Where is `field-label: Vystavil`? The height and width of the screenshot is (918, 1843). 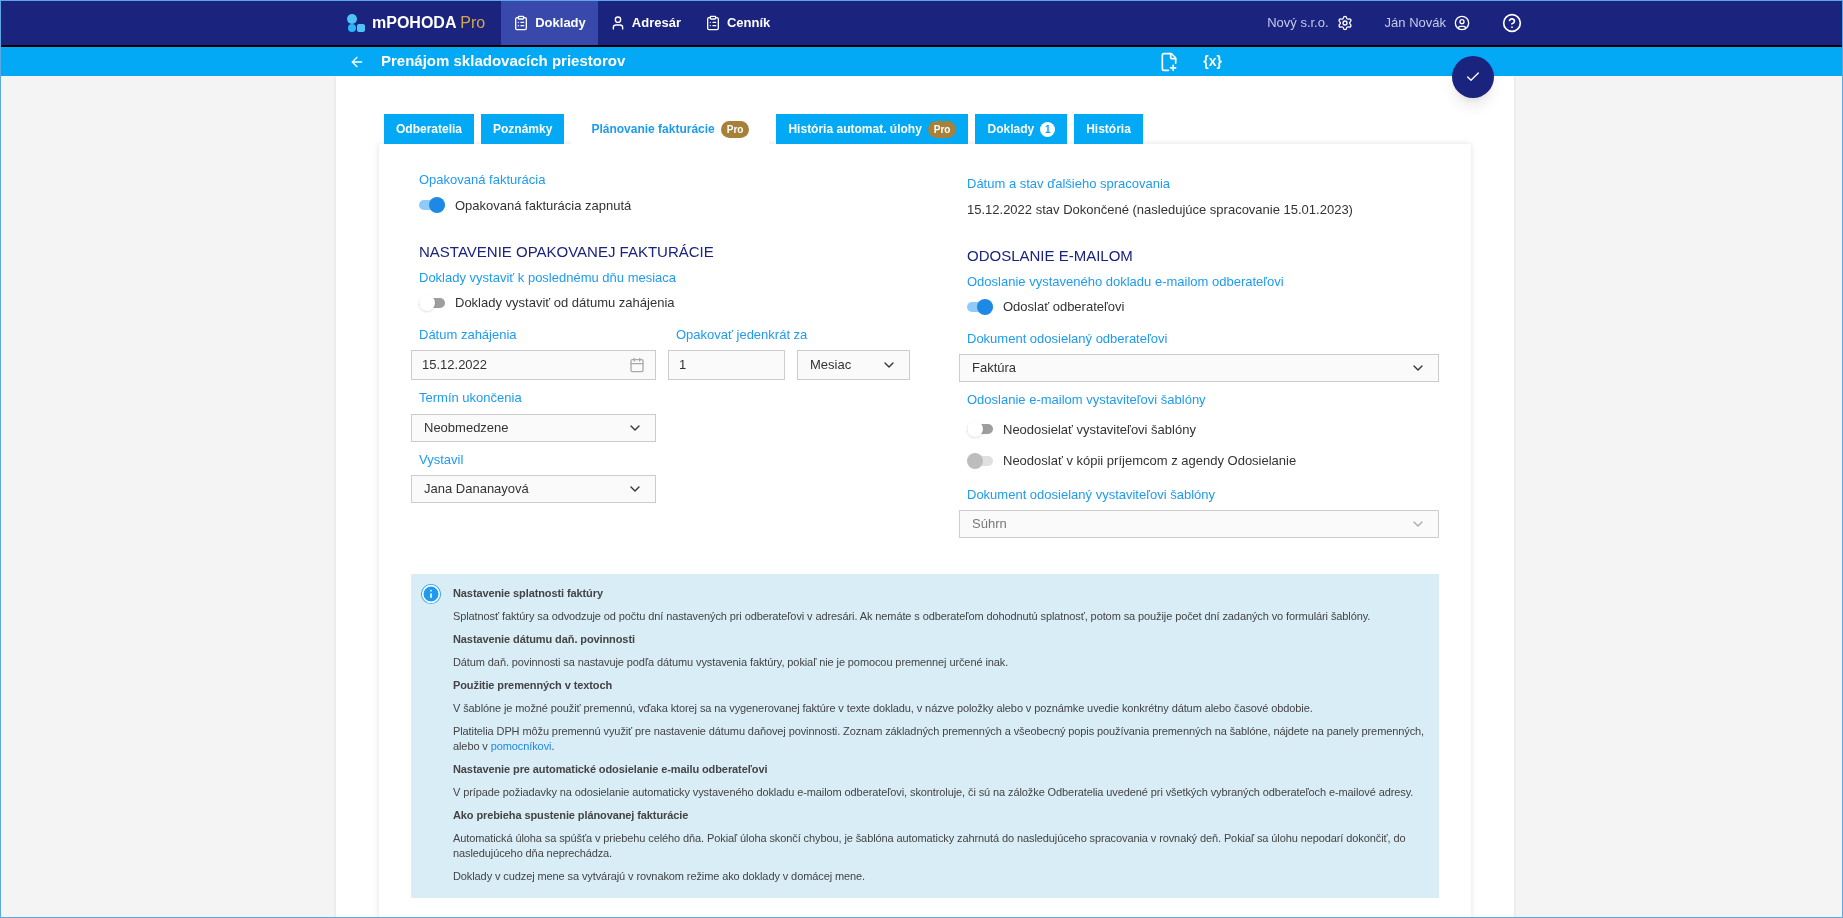 field-label: Vystavil is located at coordinates (442, 459).